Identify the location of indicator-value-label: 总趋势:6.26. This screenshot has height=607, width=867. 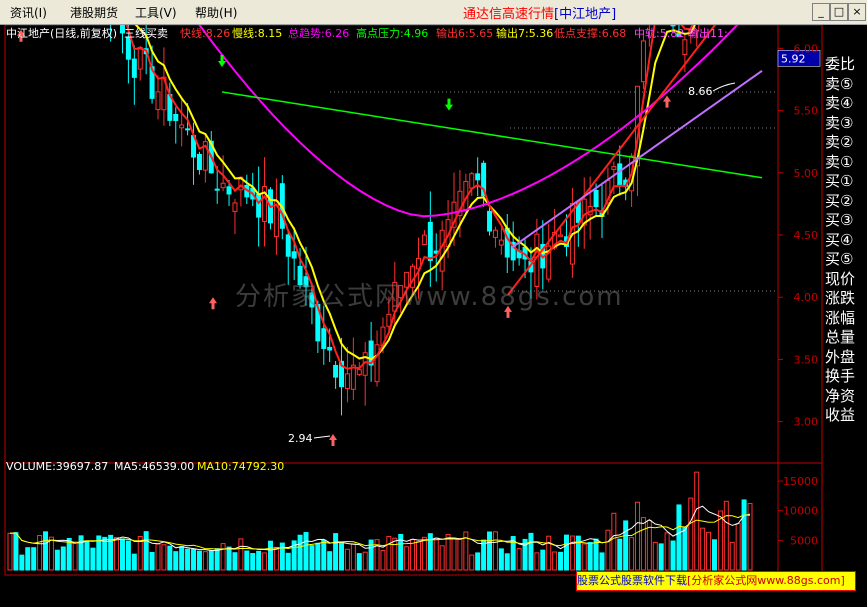
(318, 33).